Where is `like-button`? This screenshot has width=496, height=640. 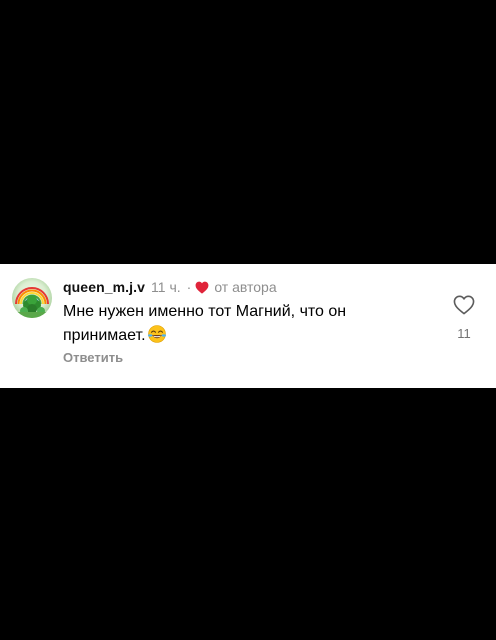 like-button is located at coordinates (464, 305).